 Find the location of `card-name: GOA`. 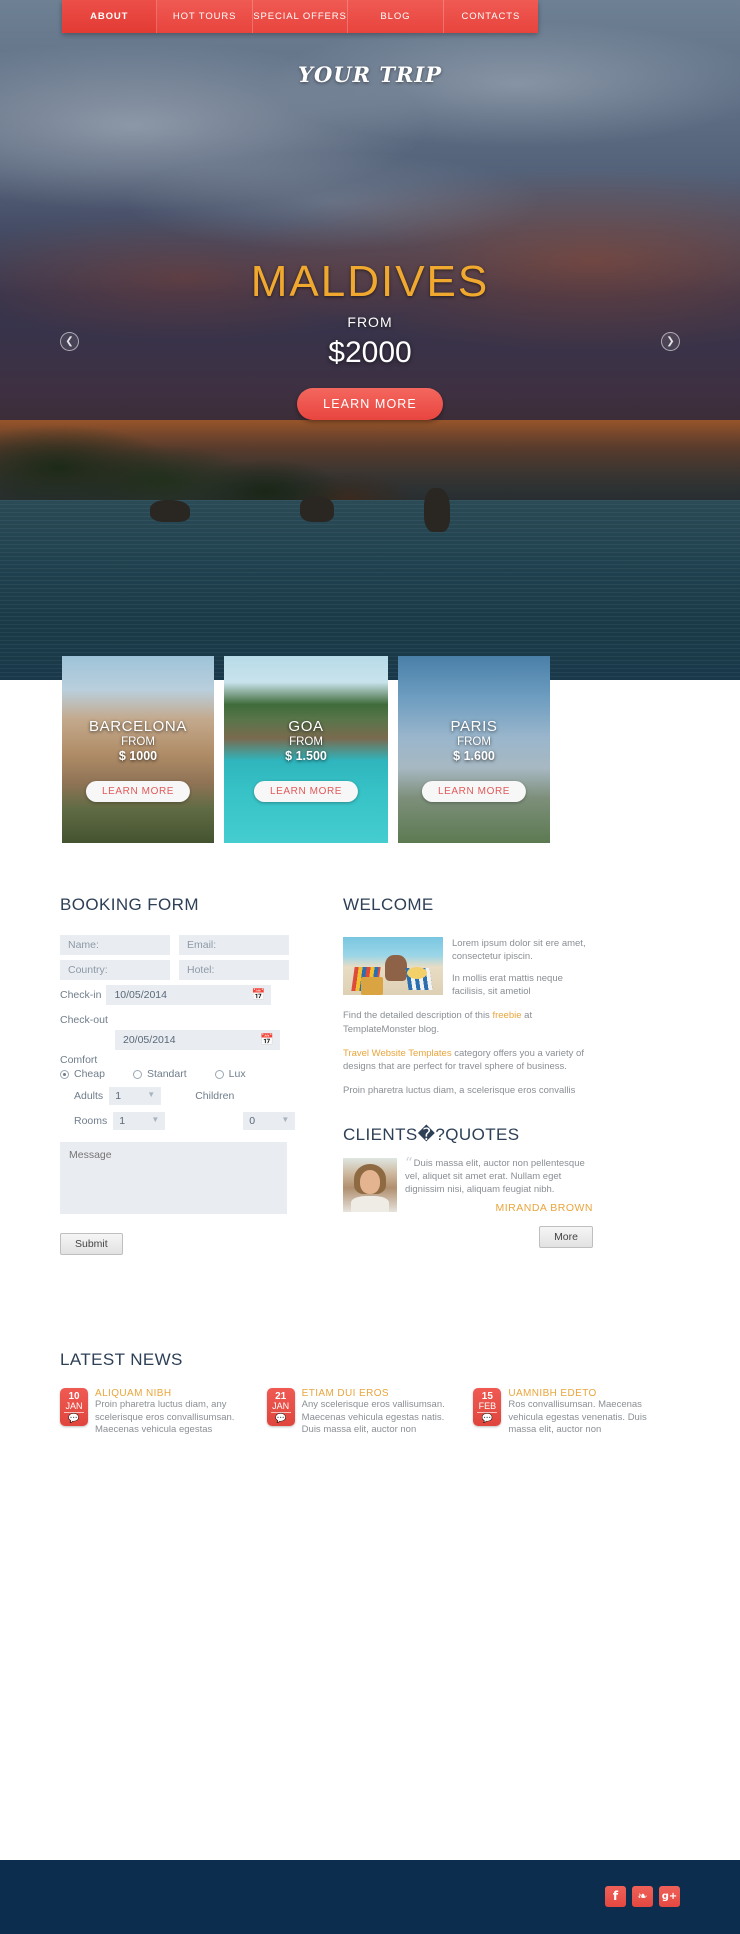

card-name: GOA is located at coordinates (306, 726).